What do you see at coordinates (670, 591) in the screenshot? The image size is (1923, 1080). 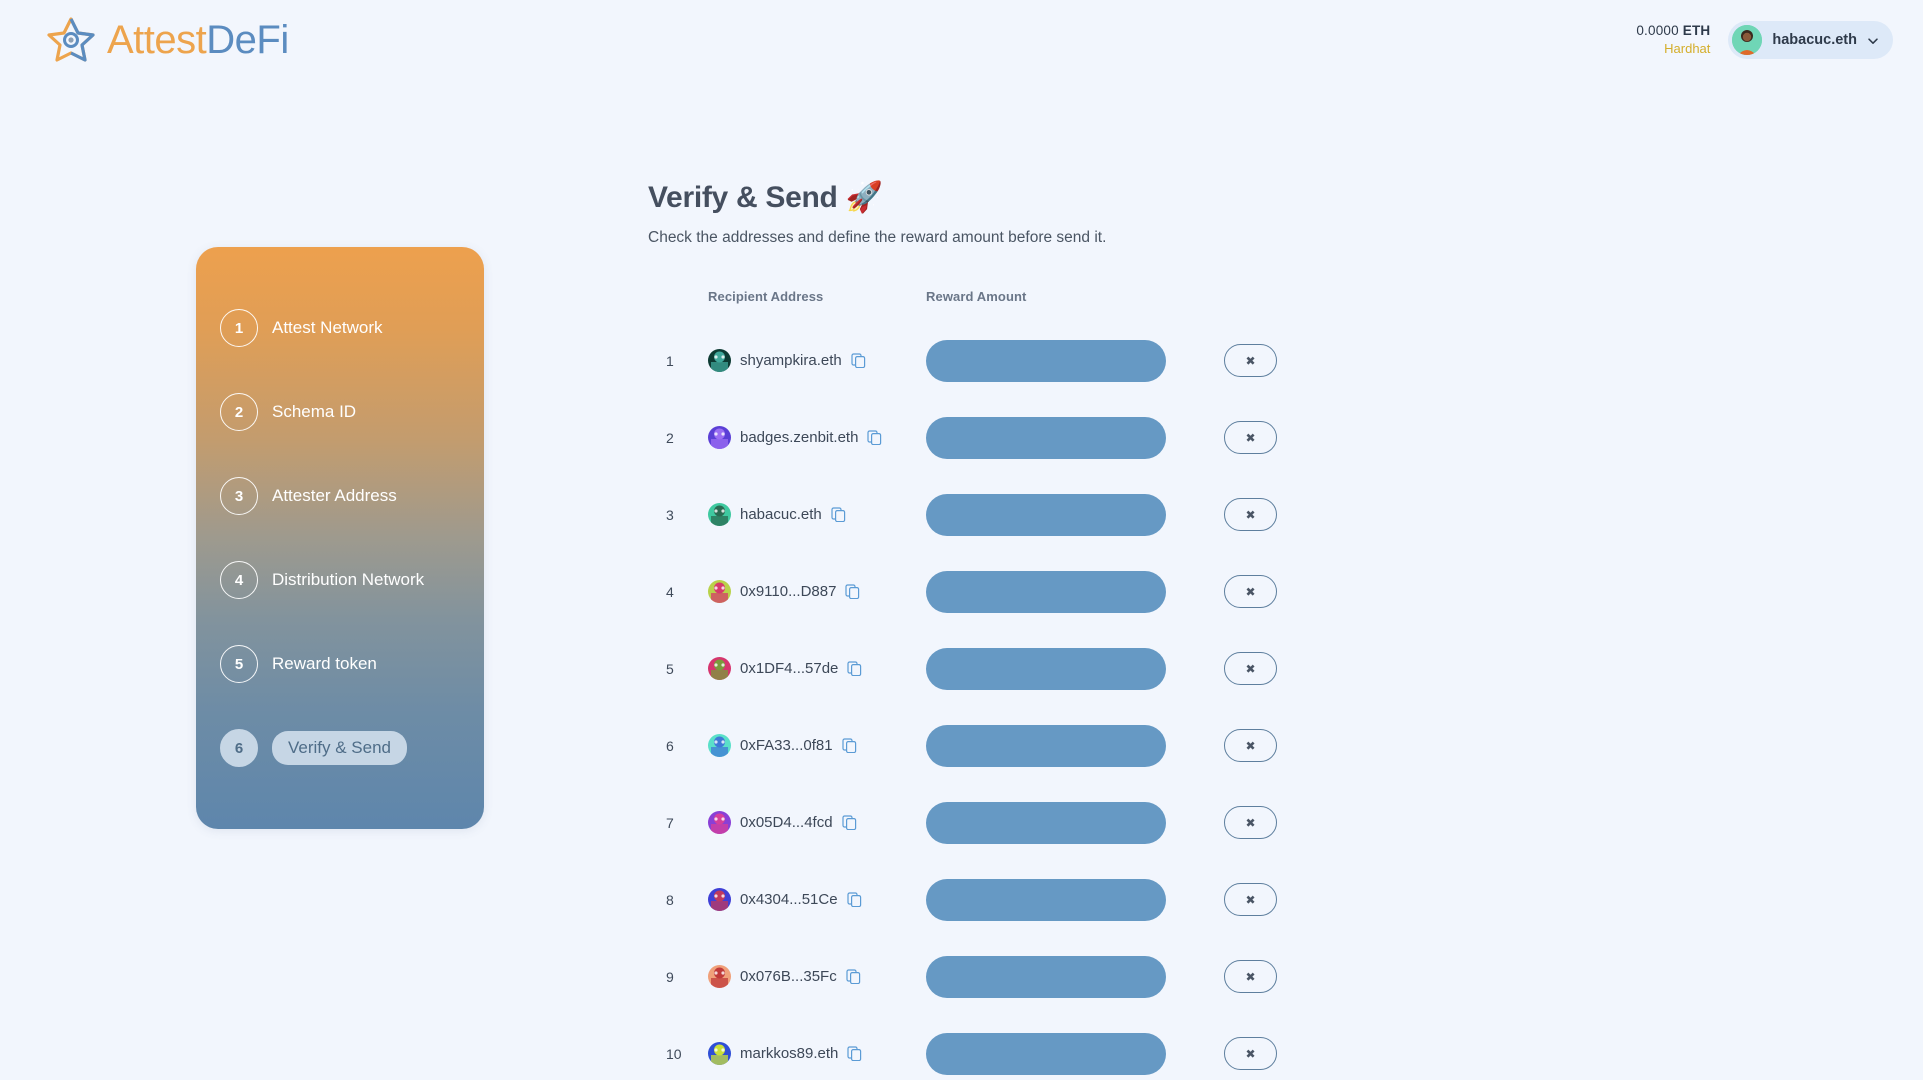 I see `row-index: 4` at bounding box center [670, 591].